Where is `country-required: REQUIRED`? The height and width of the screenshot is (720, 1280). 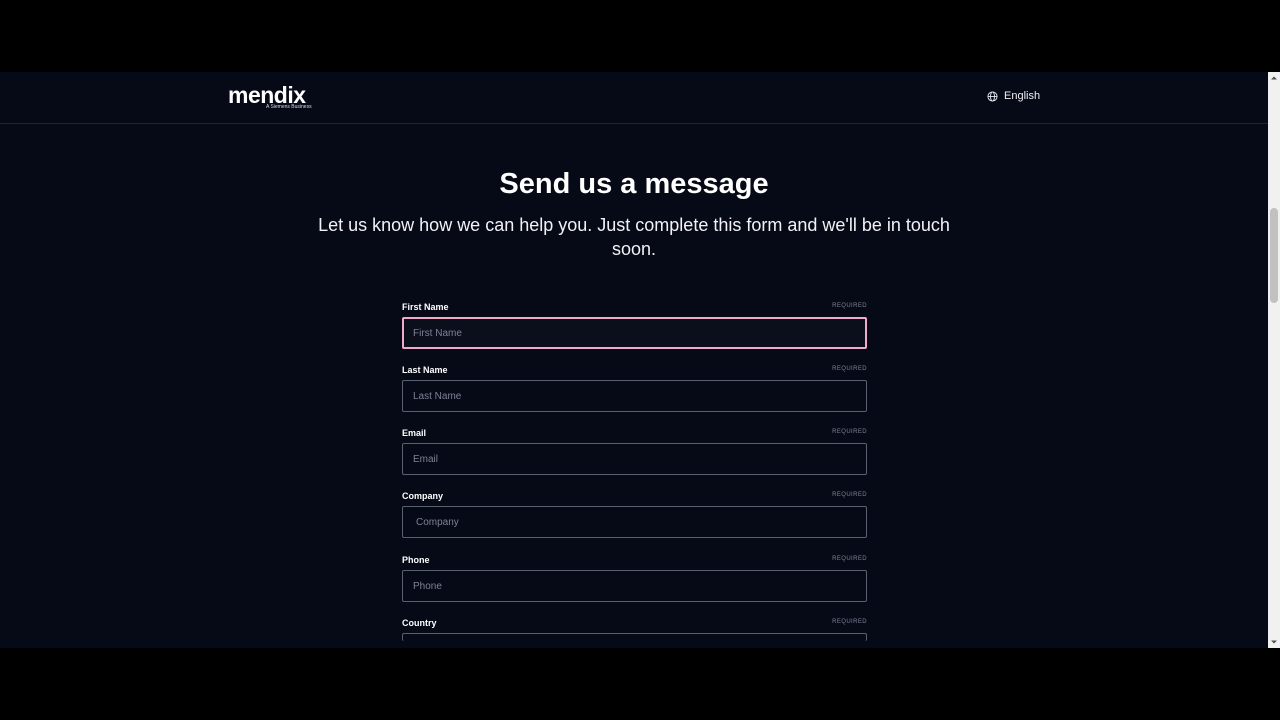 country-required: REQUIRED is located at coordinates (849, 622).